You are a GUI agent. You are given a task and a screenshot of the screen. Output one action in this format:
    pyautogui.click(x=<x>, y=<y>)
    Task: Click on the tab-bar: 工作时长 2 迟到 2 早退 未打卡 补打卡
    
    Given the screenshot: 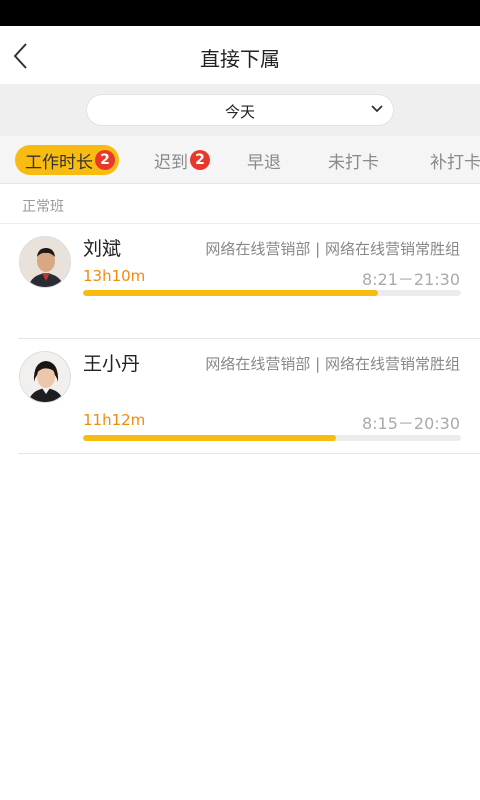 What is the action you would take?
    pyautogui.click(x=240, y=160)
    